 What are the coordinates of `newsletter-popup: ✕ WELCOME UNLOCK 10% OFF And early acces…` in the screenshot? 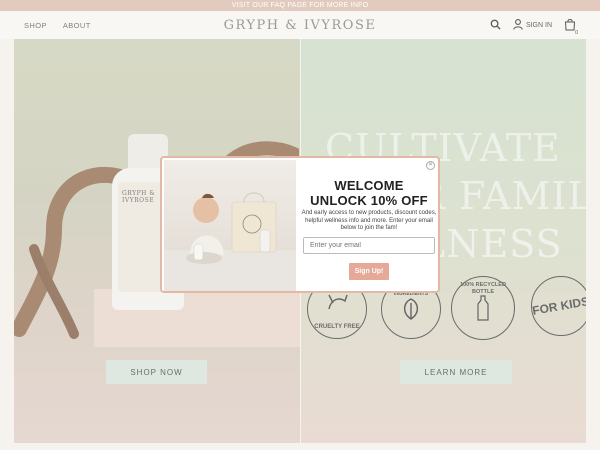 It's located at (300, 224).